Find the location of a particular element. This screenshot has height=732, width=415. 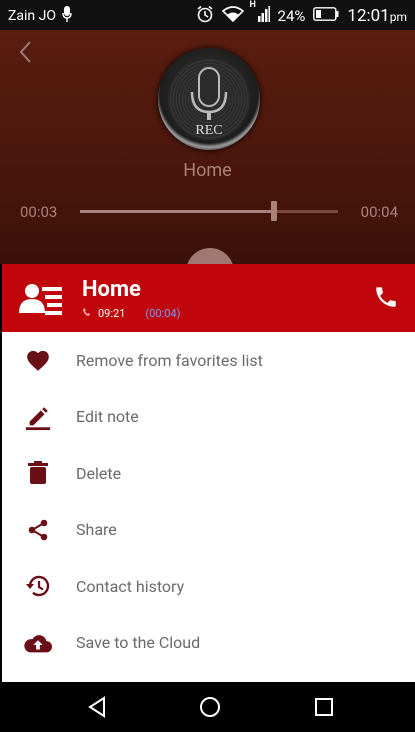

contact-header: Home 09:21 (00:04) is located at coordinates (208, 298).